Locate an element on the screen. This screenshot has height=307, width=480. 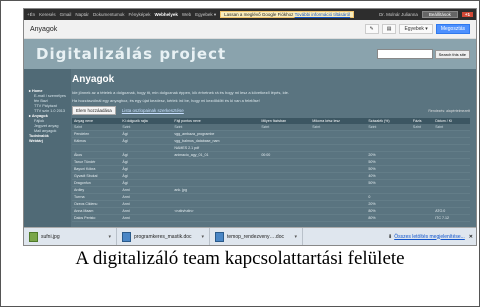
plus-one-button: +1 is located at coordinates (467, 14).